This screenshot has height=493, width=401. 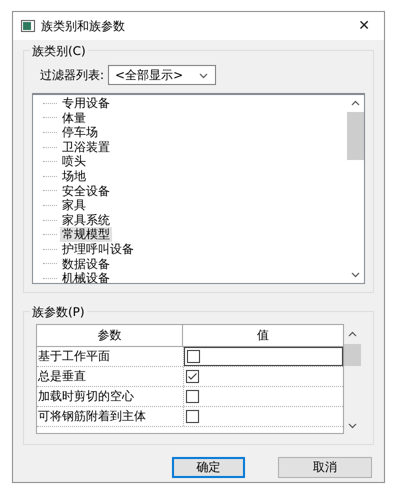 What do you see at coordinates (110, 396) in the screenshot?
I see `table-cell: 加载时剪切的空心` at bounding box center [110, 396].